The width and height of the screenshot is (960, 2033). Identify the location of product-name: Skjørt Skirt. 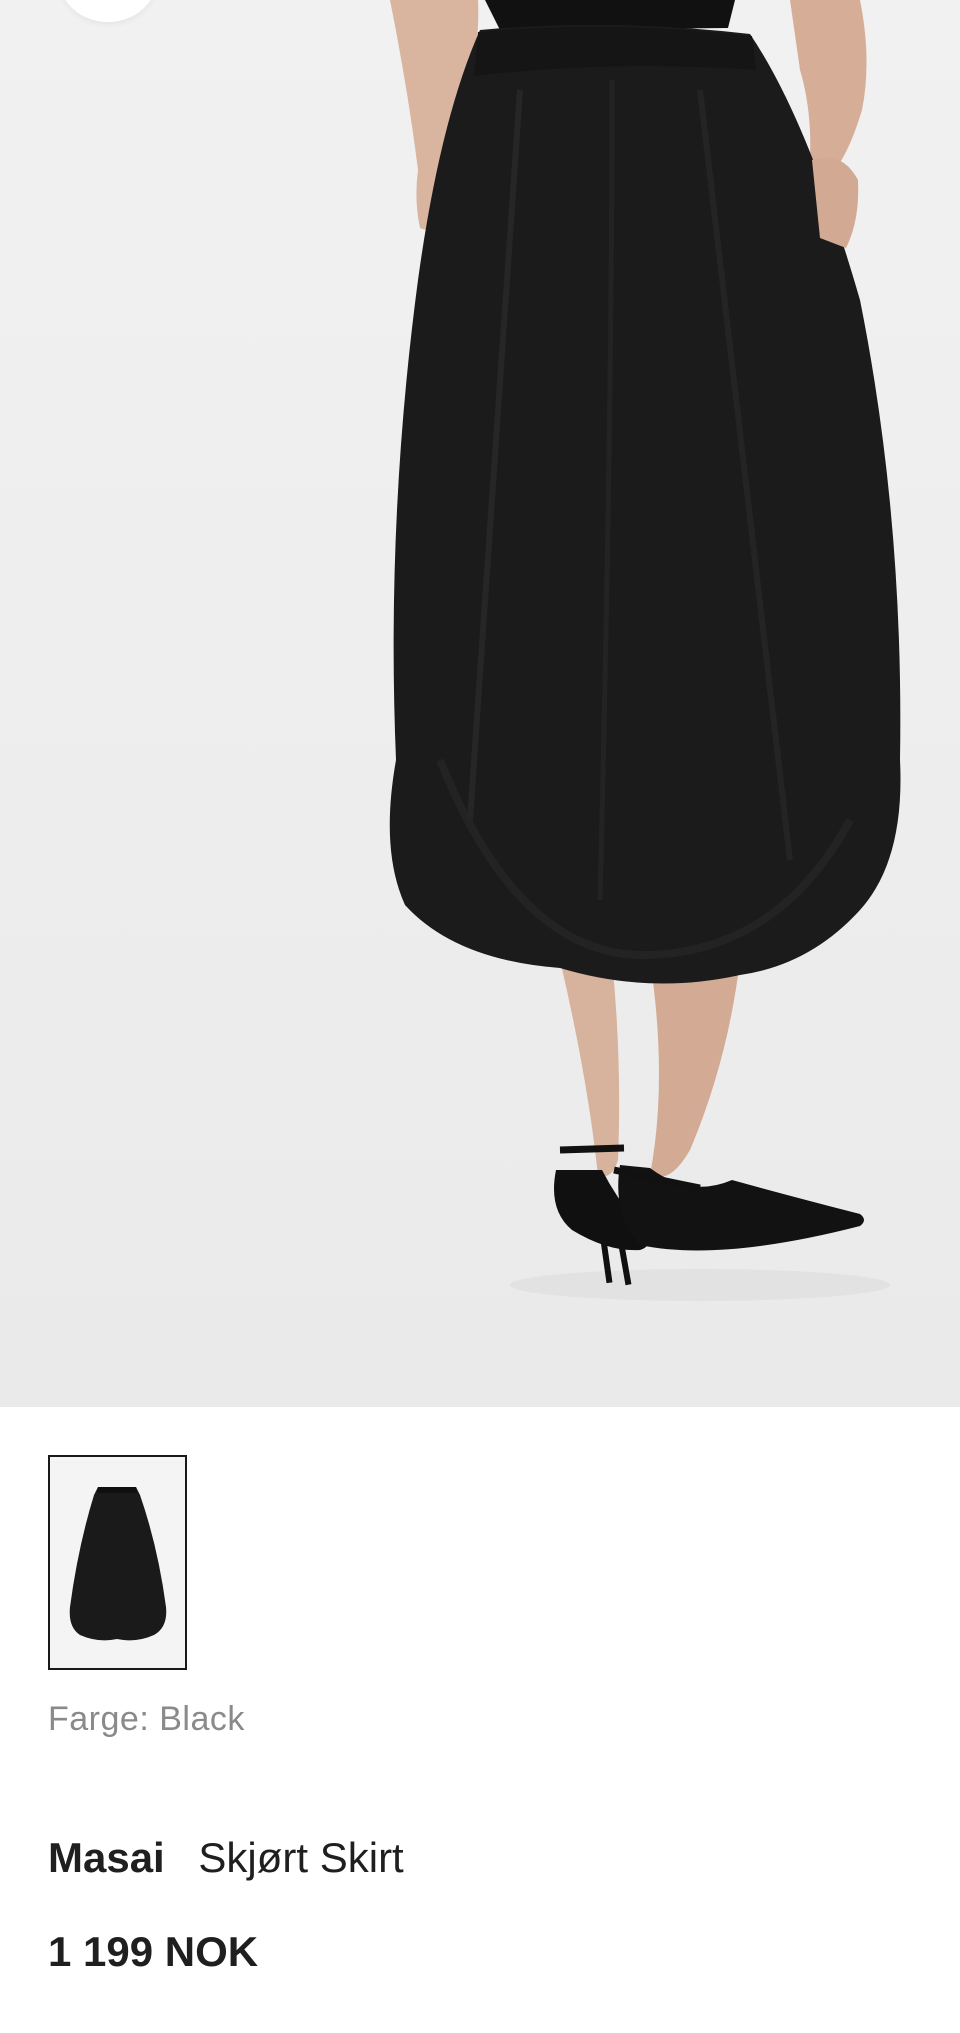
(301, 1857).